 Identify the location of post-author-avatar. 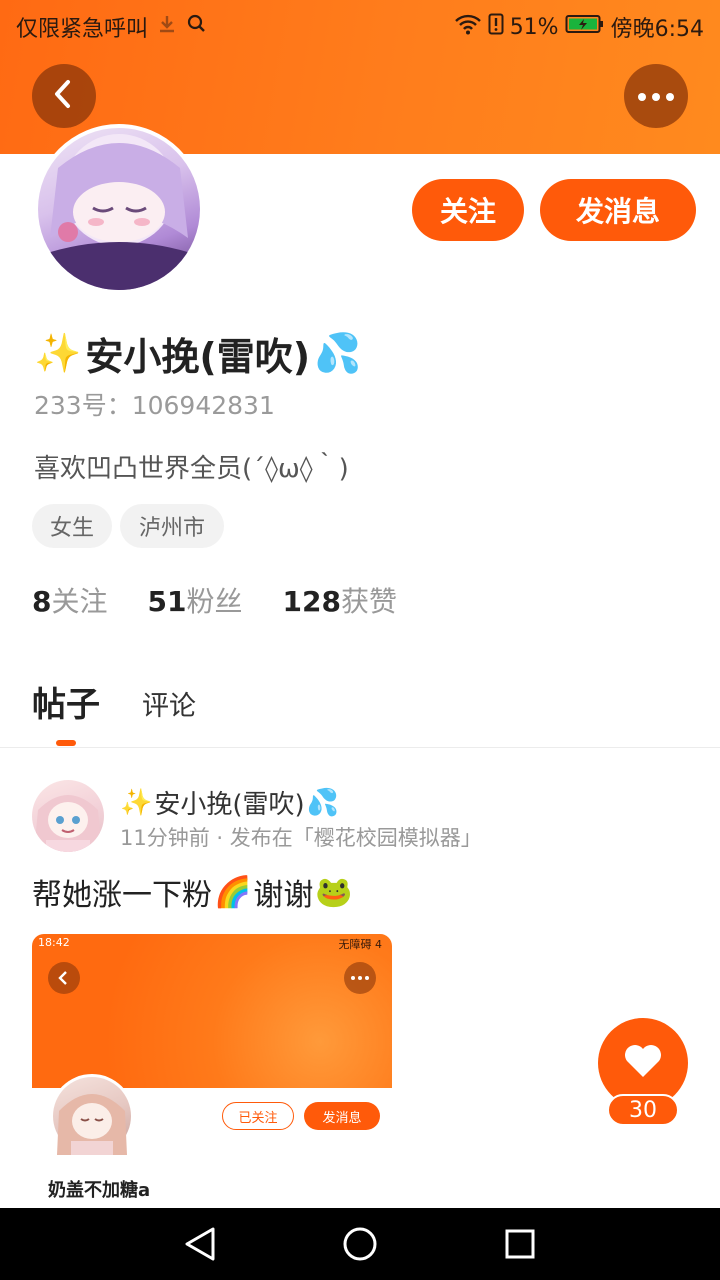
(68, 816).